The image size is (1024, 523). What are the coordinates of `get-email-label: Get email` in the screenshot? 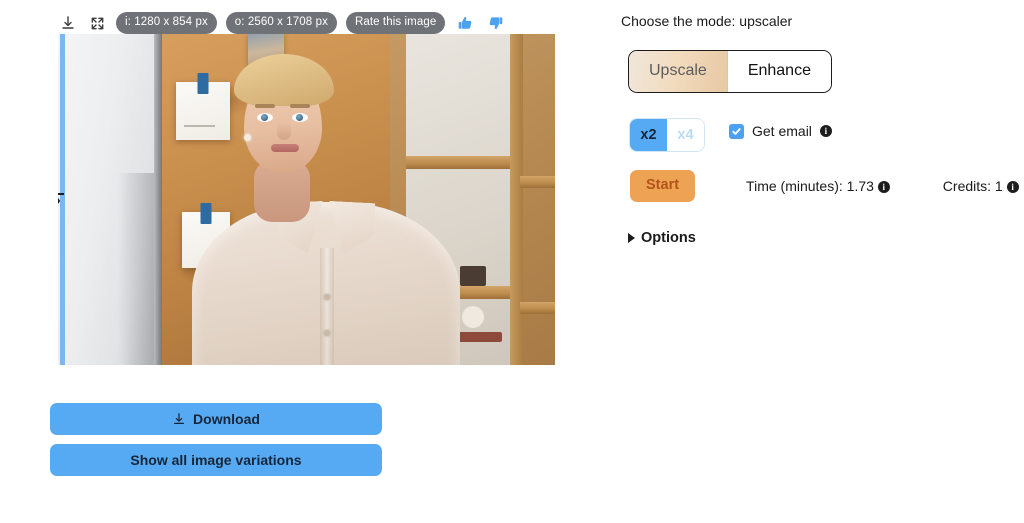 It's located at (782, 131).